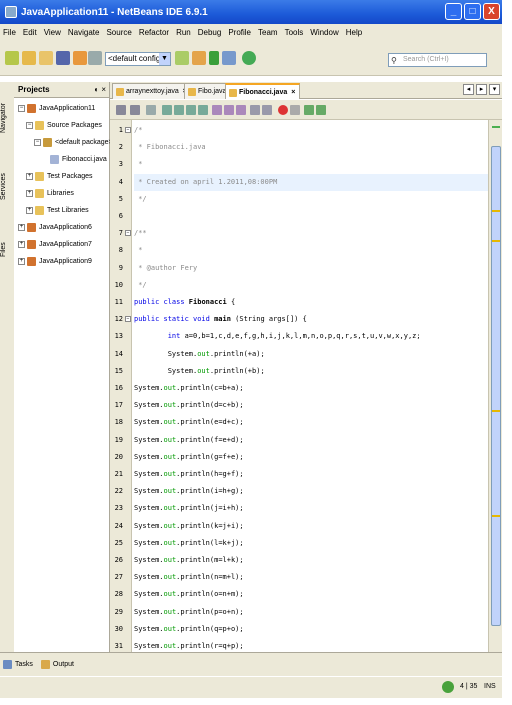 The image size is (512, 705). Describe the element at coordinates (229, 110) in the screenshot. I see `next-bookmark-icon` at that location.